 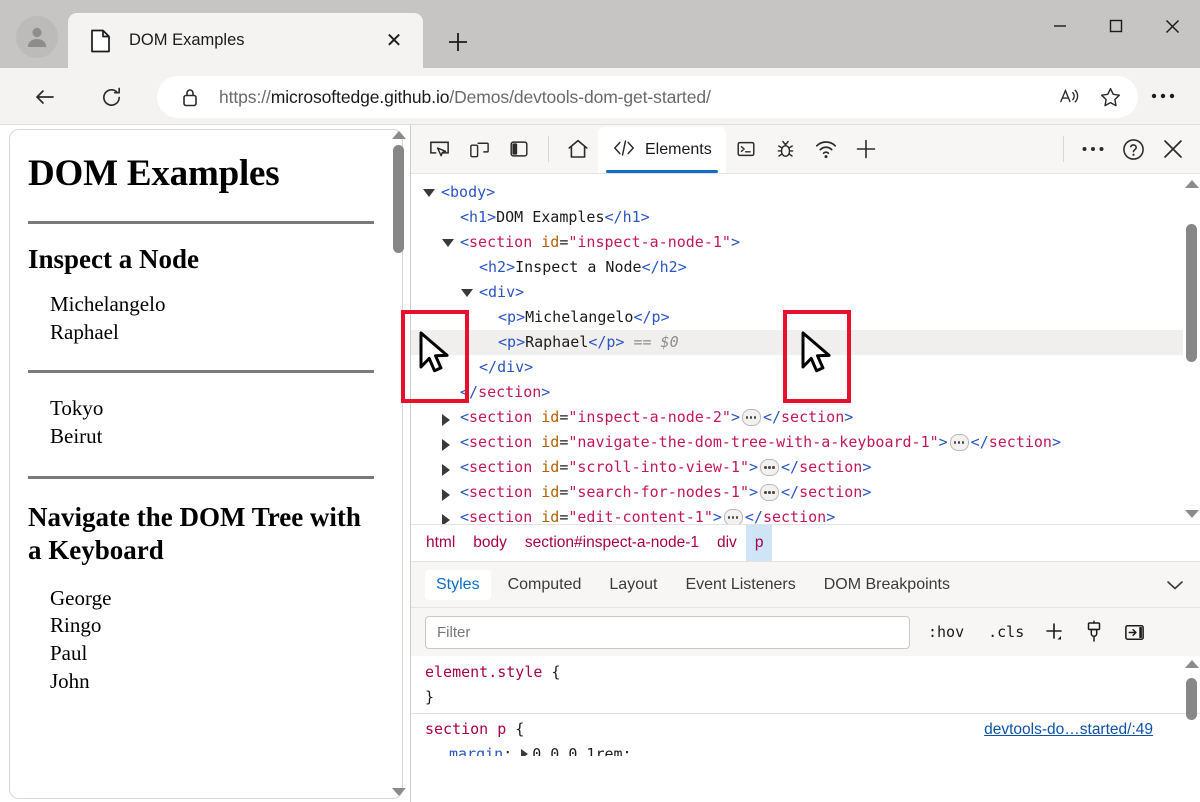 What do you see at coordinates (1134, 632) in the screenshot?
I see `toggle-sidebar-button` at bounding box center [1134, 632].